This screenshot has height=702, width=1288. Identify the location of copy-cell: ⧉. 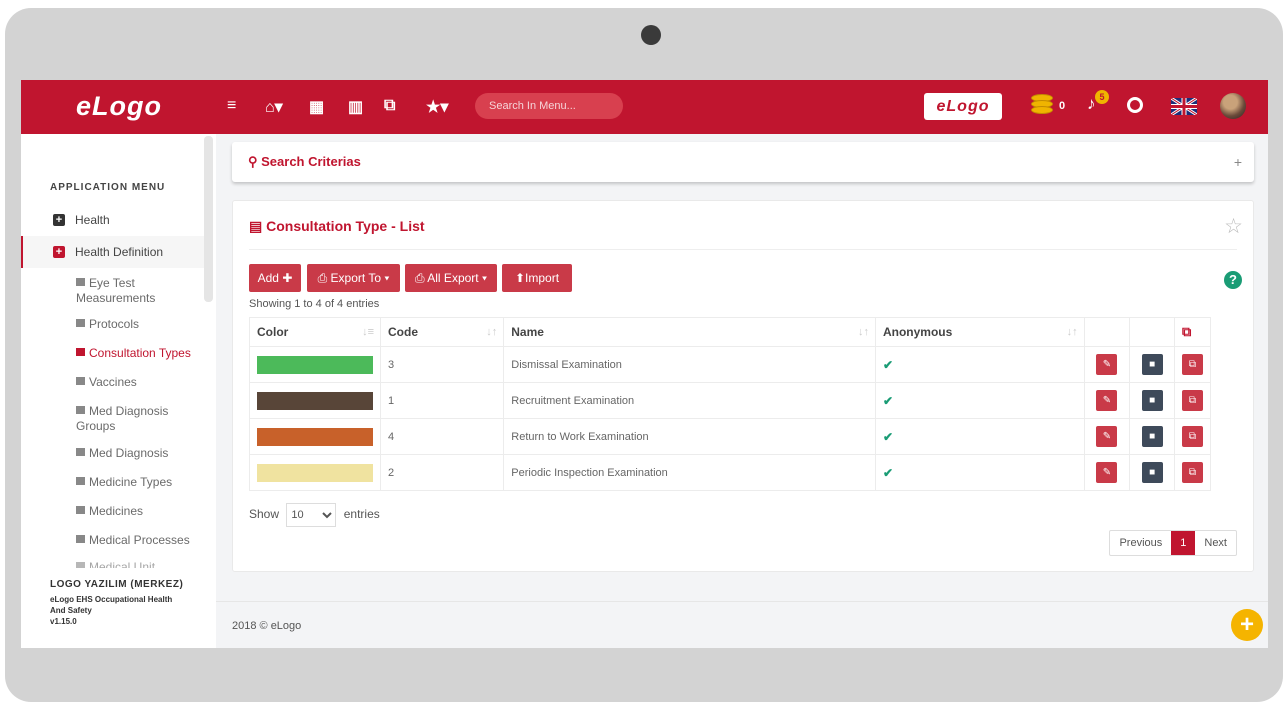
(1192, 436).